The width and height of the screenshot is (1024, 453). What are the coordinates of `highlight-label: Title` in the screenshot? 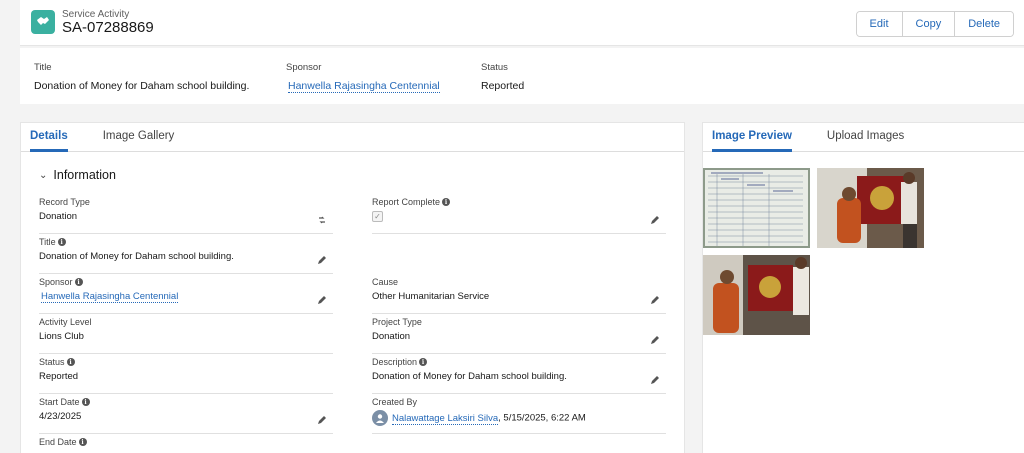 It's located at (43, 67).